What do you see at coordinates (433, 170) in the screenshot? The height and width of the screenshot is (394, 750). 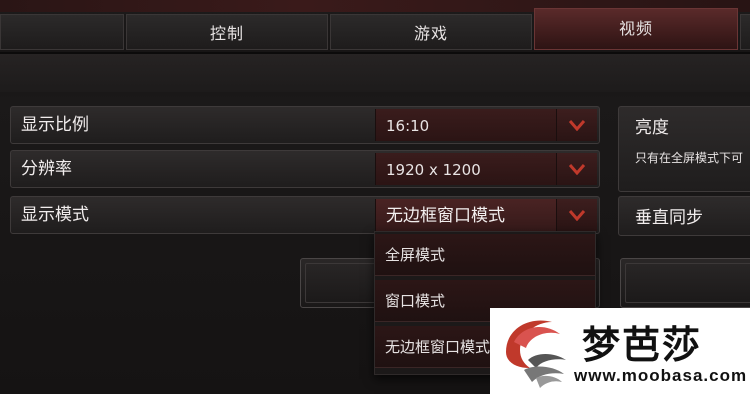 I see `resolution-value: 1920 x 1200` at bounding box center [433, 170].